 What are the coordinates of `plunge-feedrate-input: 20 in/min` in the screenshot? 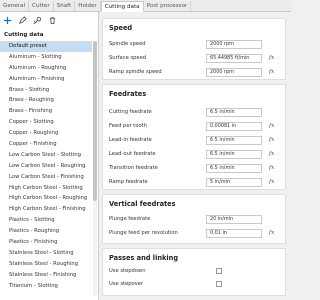 It's located at (234, 219).